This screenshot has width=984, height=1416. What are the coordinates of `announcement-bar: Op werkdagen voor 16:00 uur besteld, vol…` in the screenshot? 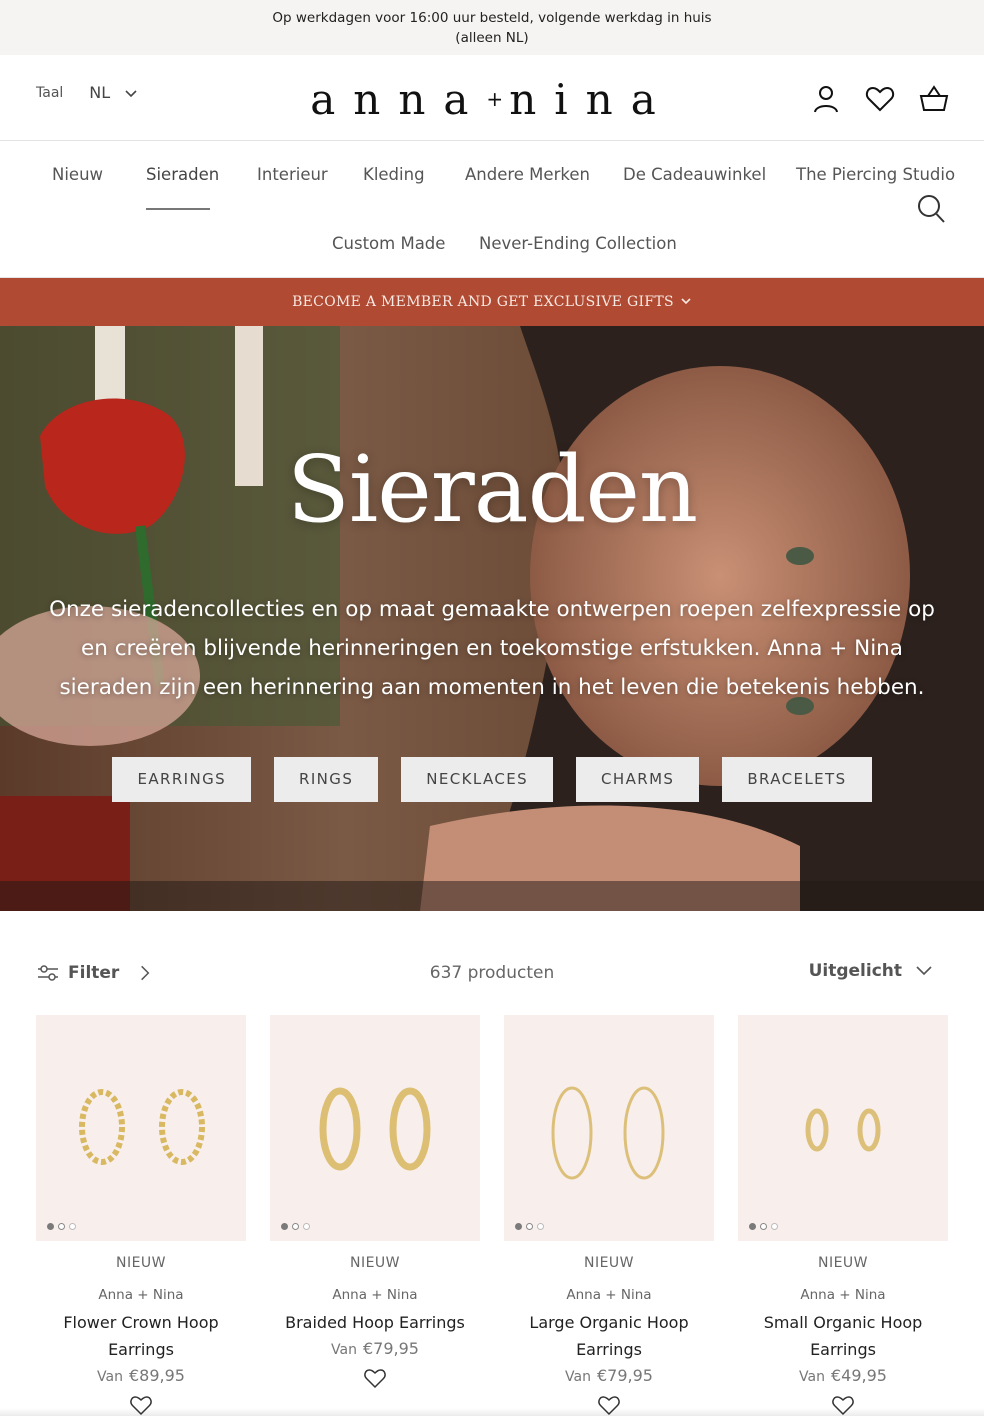 It's located at (492, 27).